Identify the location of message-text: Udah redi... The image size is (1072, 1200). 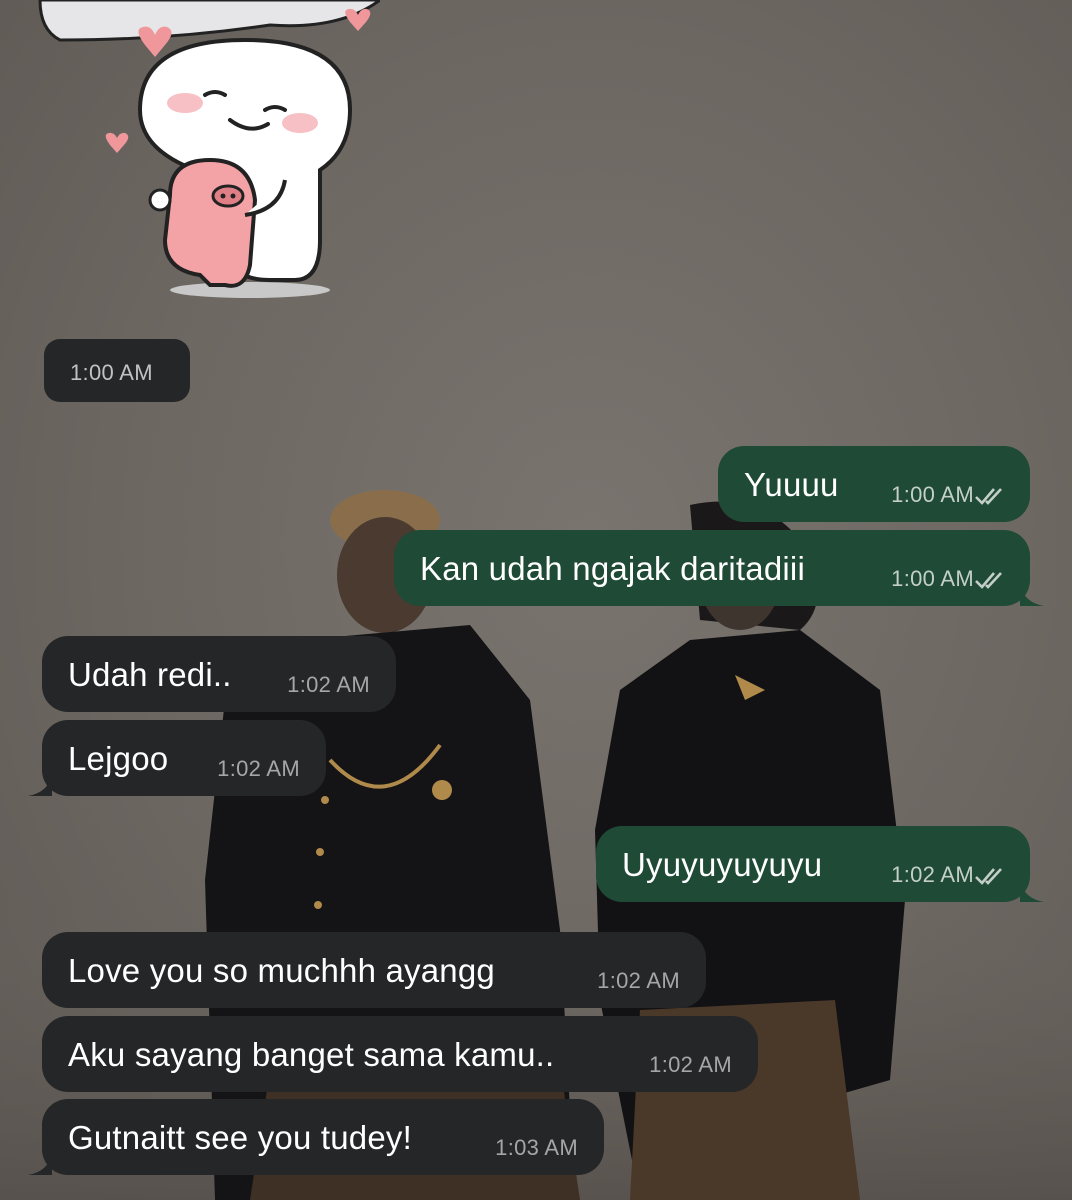
(150, 674).